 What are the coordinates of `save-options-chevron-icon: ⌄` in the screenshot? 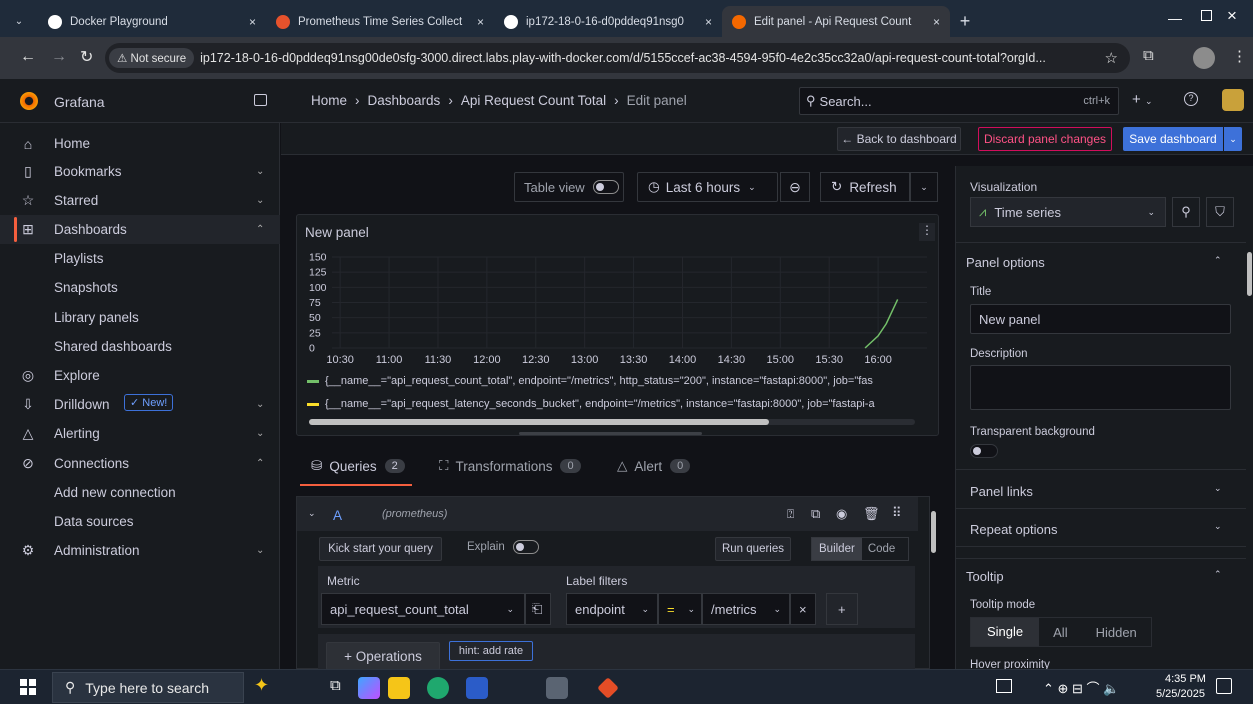 It's located at (1233, 139).